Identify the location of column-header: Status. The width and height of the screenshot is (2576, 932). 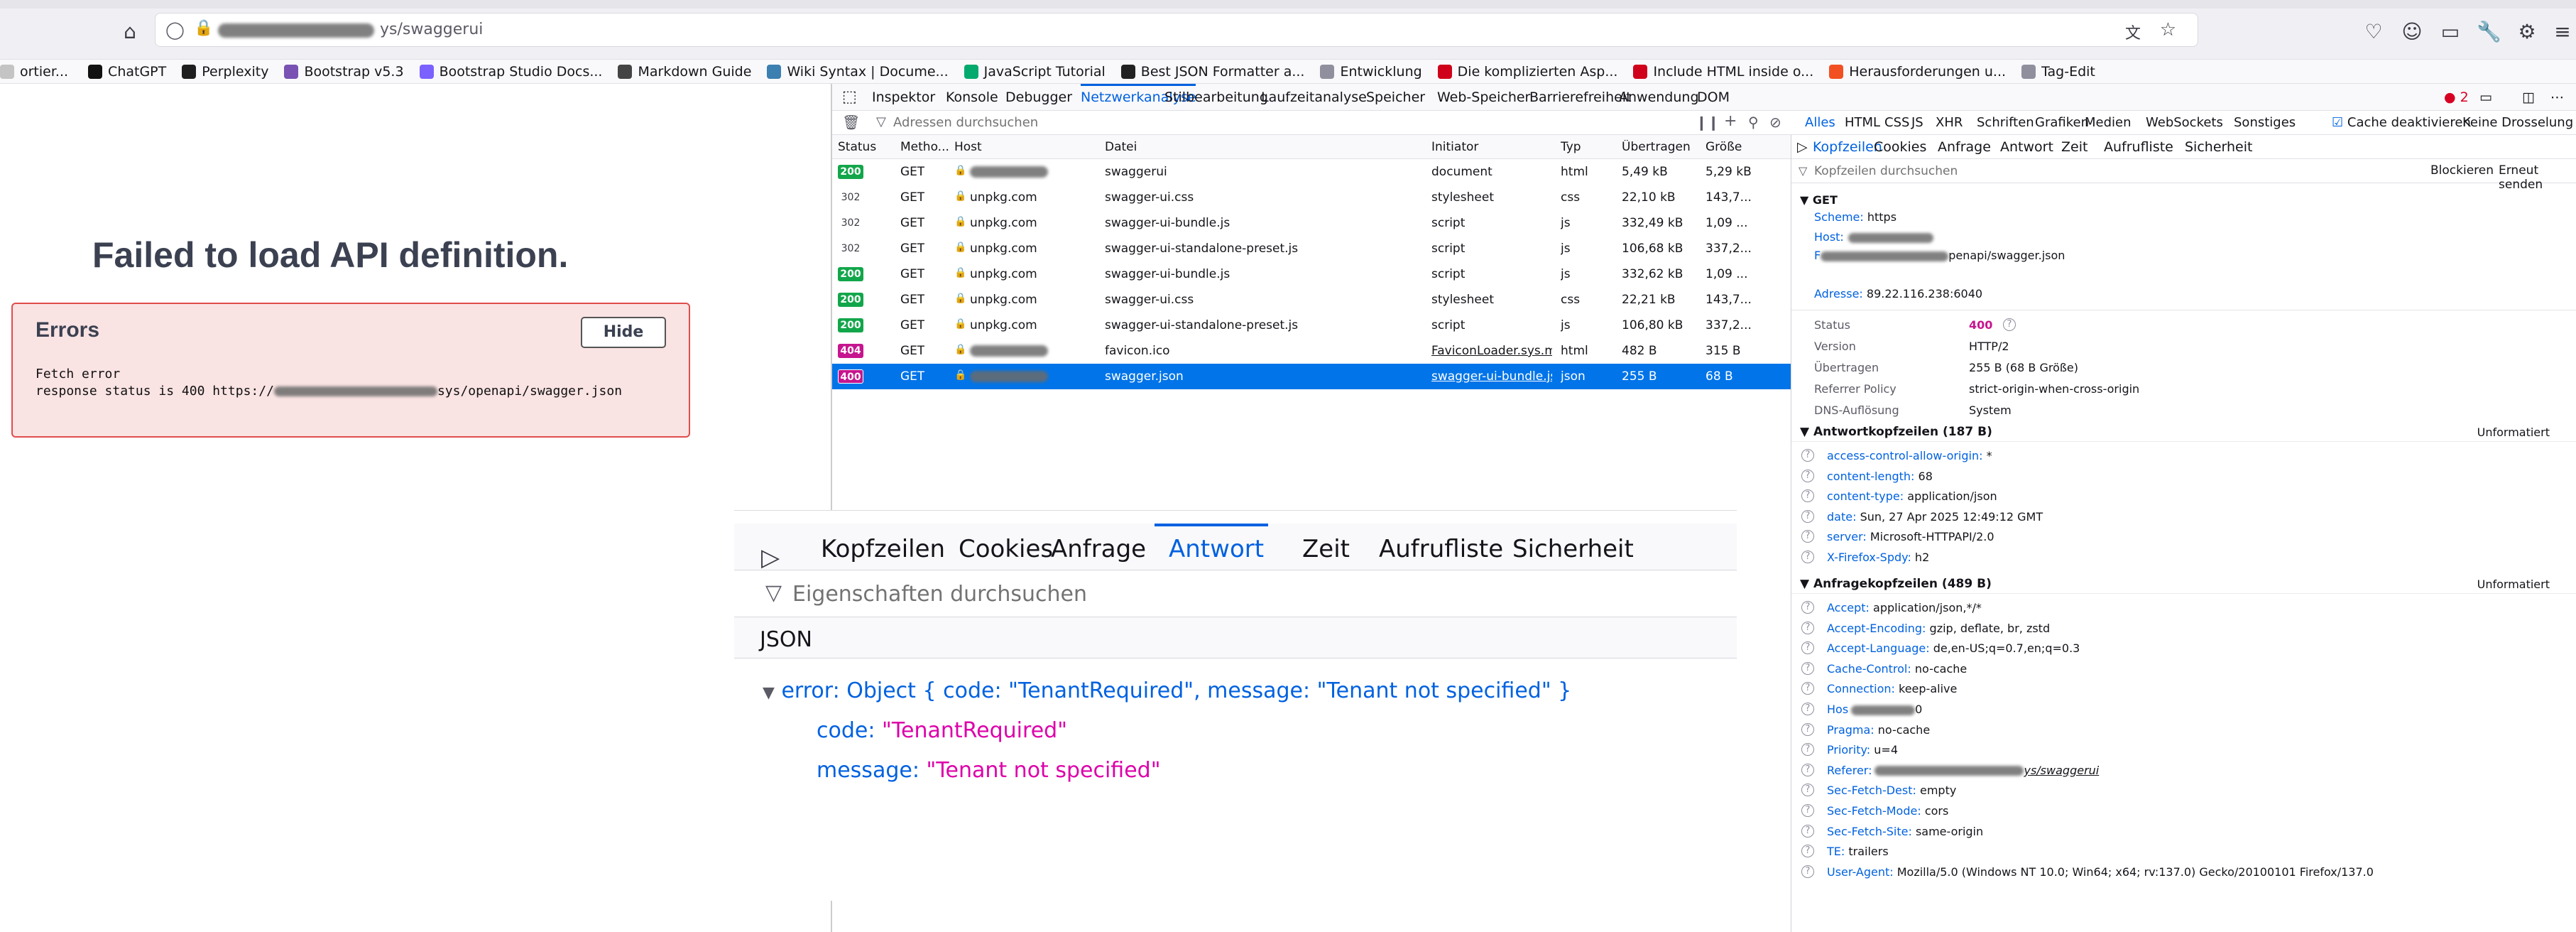
(866, 147).